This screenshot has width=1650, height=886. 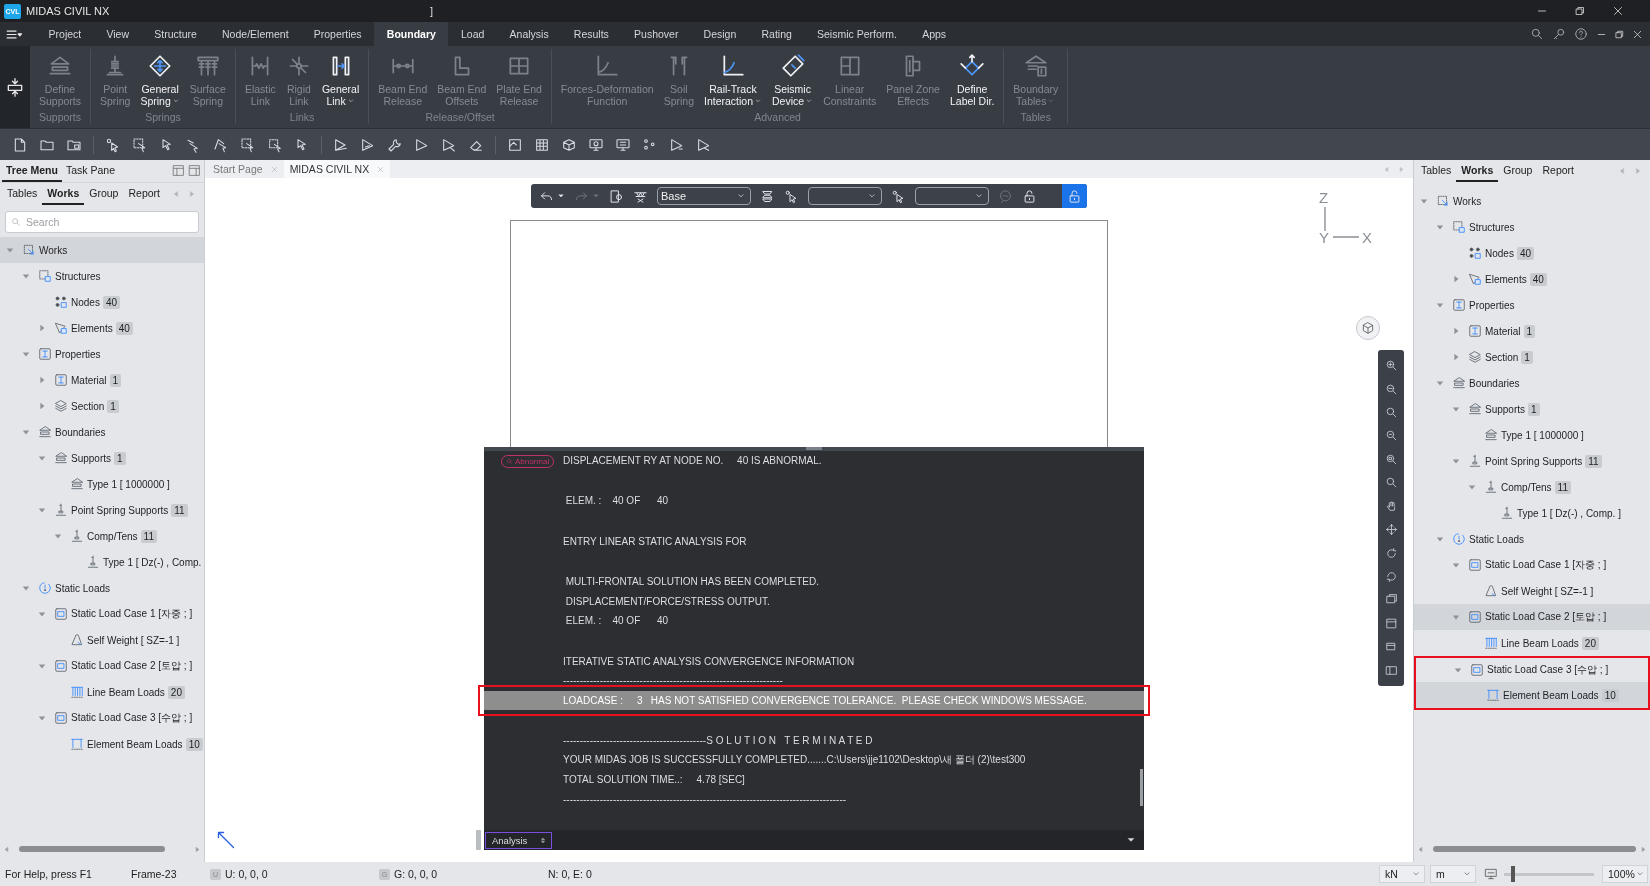 What do you see at coordinates (117, 34) in the screenshot?
I see `menu-tab: View` at bounding box center [117, 34].